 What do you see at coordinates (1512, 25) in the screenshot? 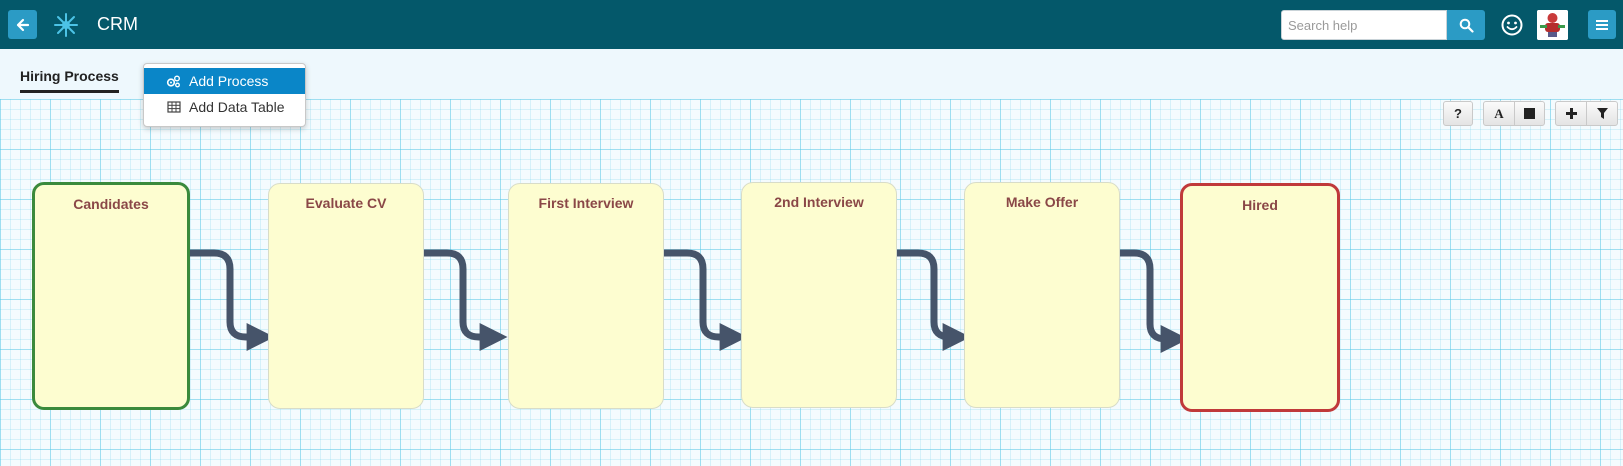
I see `smiley-icon` at bounding box center [1512, 25].